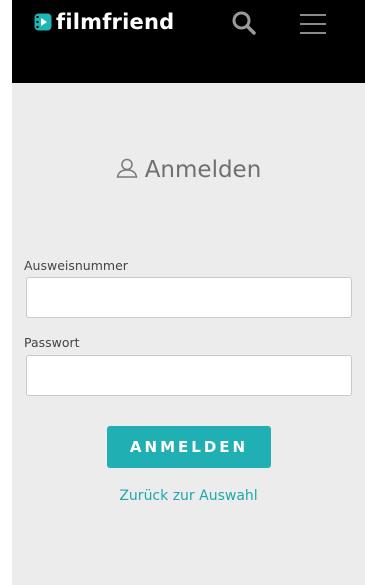 Image resolution: width=365 pixels, height=585 pixels. Describe the element at coordinates (313, 24) in the screenshot. I see `menu-button` at that location.